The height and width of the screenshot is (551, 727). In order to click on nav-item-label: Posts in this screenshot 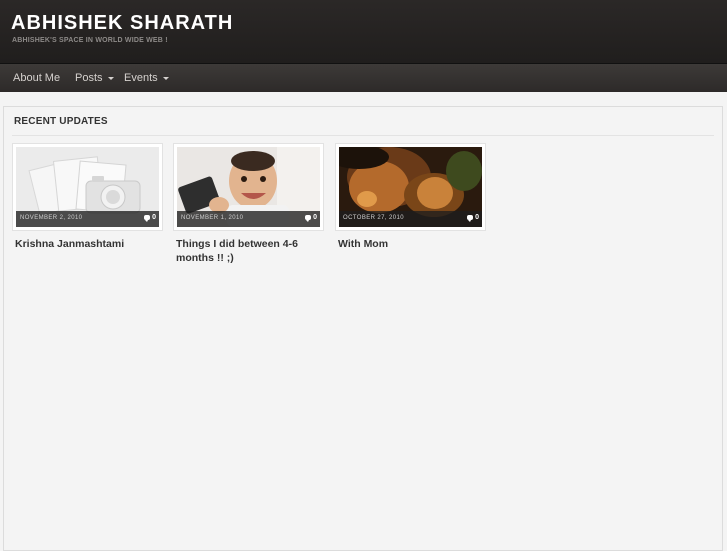, I will do `click(89, 78)`.